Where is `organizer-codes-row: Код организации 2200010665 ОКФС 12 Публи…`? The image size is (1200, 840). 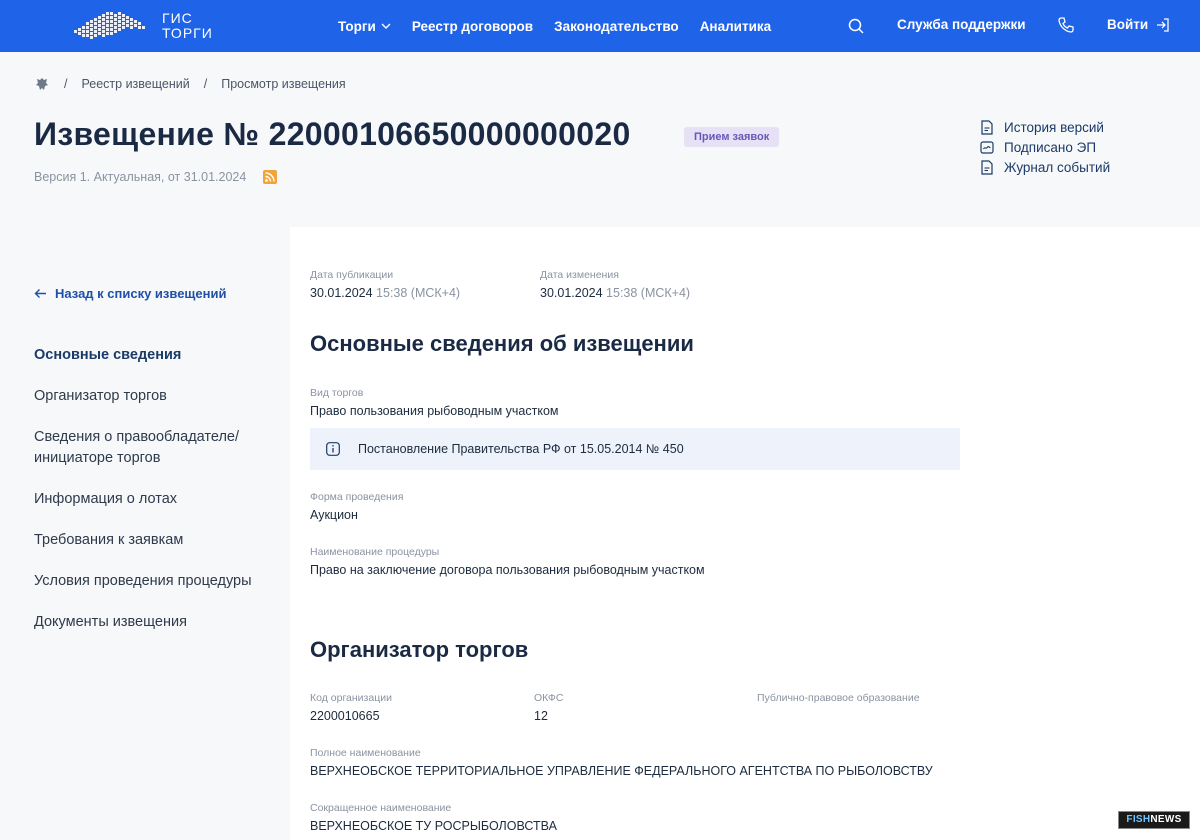
organizer-codes-row: Код организации 2200010665 ОКФС 12 Публи… is located at coordinates (615, 707).